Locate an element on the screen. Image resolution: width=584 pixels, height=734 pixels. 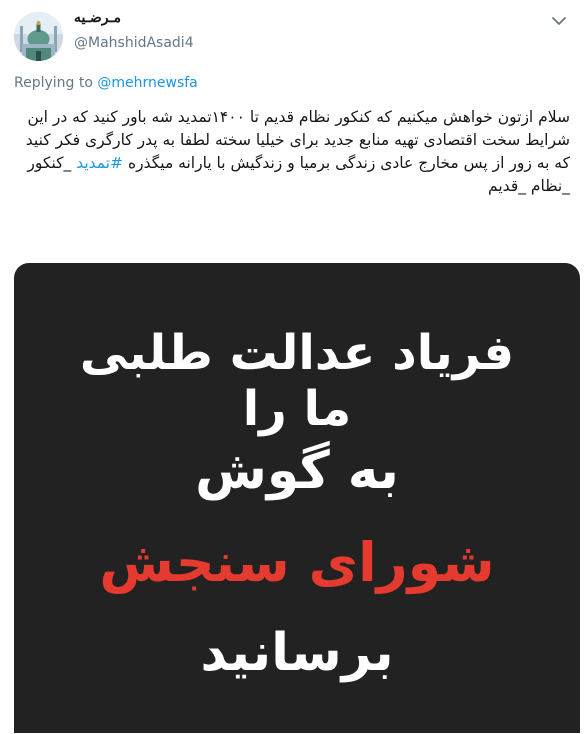
hashtag-link: #تمدید is located at coordinates (99, 163).